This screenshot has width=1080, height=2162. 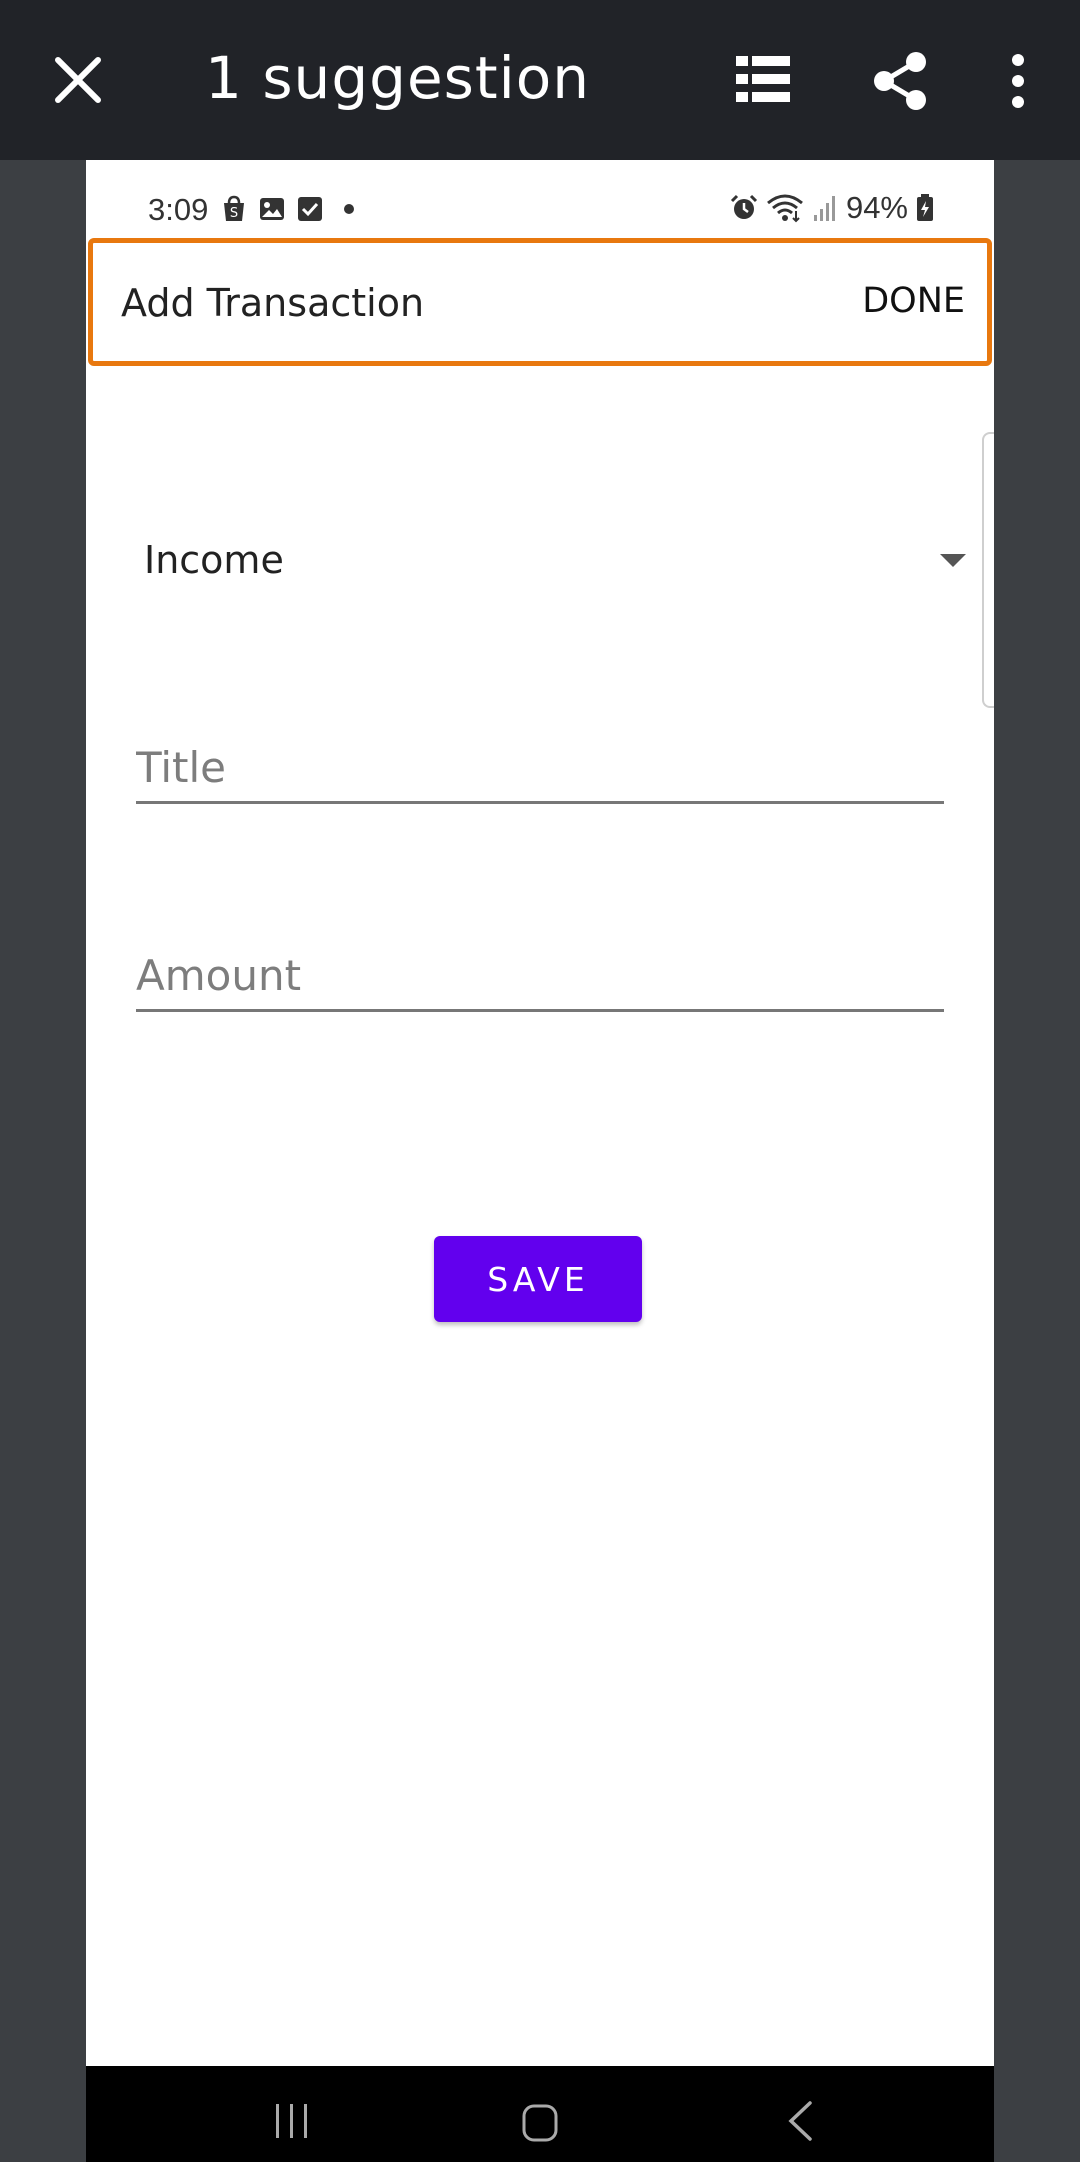 What do you see at coordinates (78, 80) in the screenshot?
I see `close-icon` at bounding box center [78, 80].